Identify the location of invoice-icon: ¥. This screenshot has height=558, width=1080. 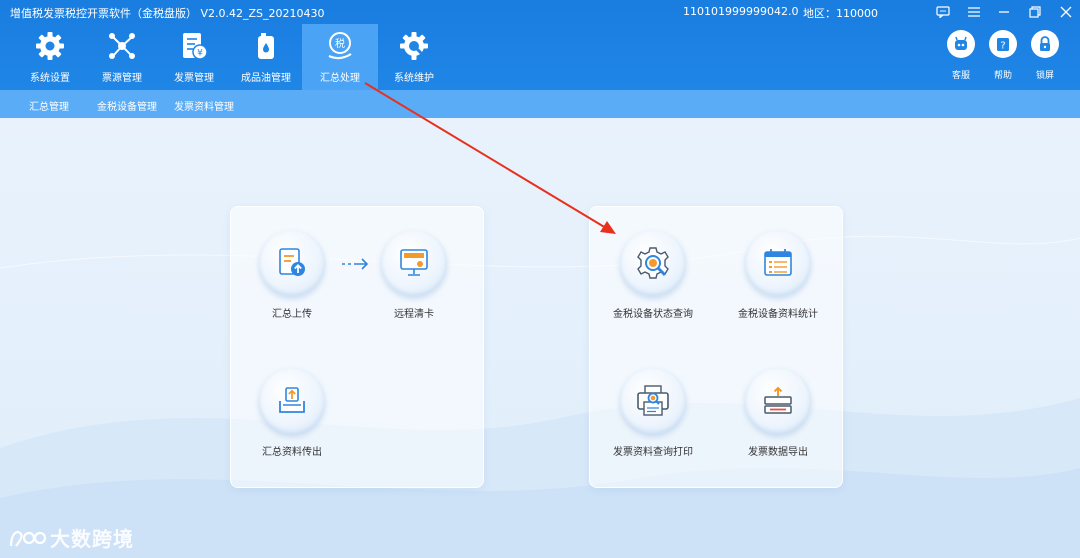
(194, 46).